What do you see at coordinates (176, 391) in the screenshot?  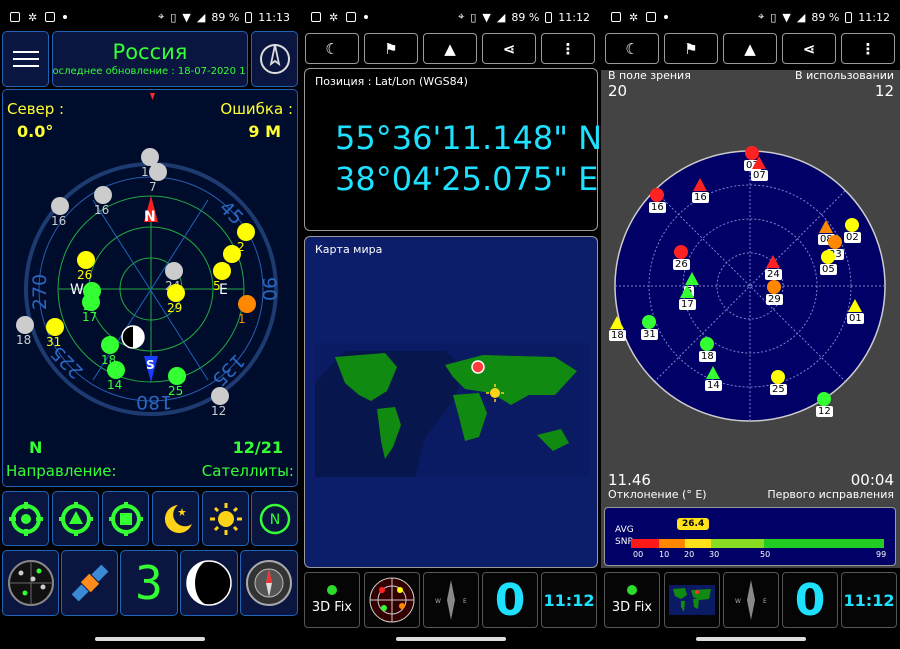 I see `satellite-id: 25` at bounding box center [176, 391].